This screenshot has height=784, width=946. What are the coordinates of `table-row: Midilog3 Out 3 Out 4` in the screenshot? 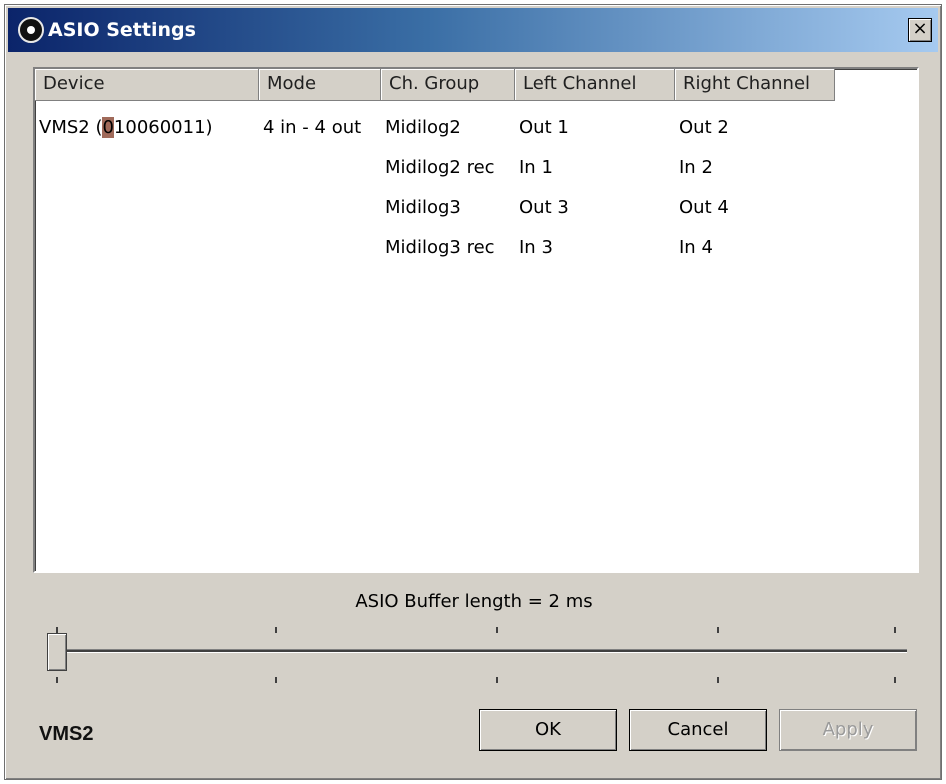 It's located at (435, 207).